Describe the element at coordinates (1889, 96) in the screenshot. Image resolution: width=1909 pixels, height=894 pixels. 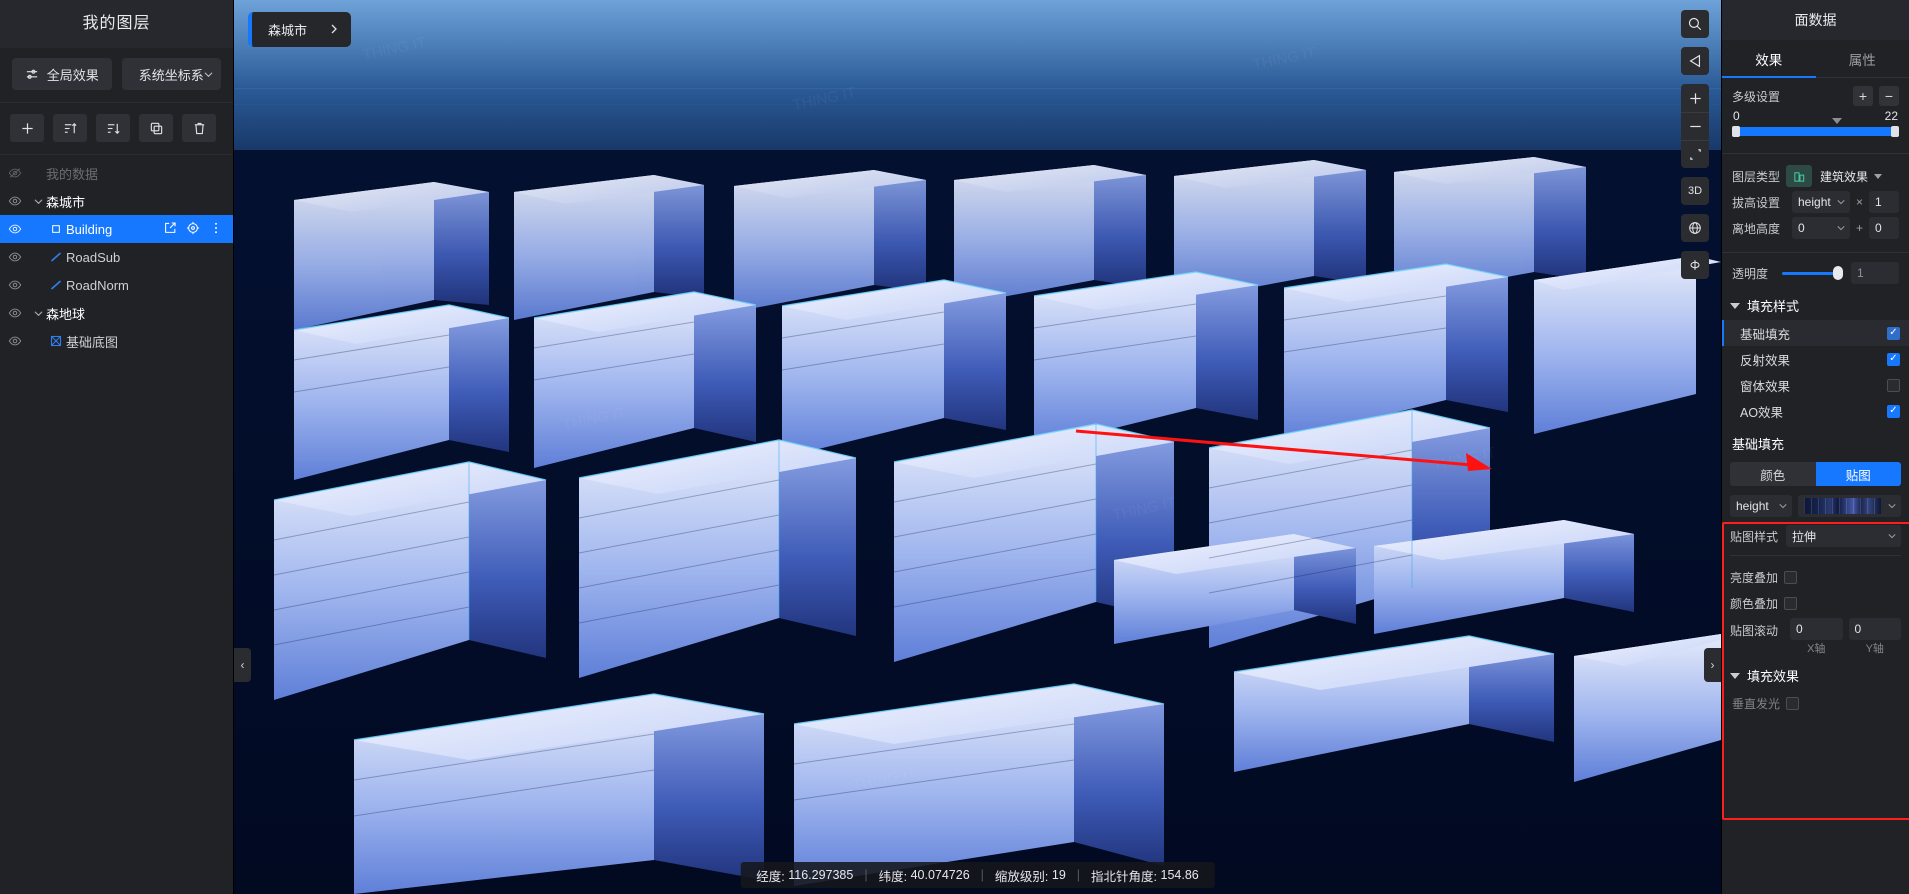
I see `multilevel-remove-button: −` at that location.